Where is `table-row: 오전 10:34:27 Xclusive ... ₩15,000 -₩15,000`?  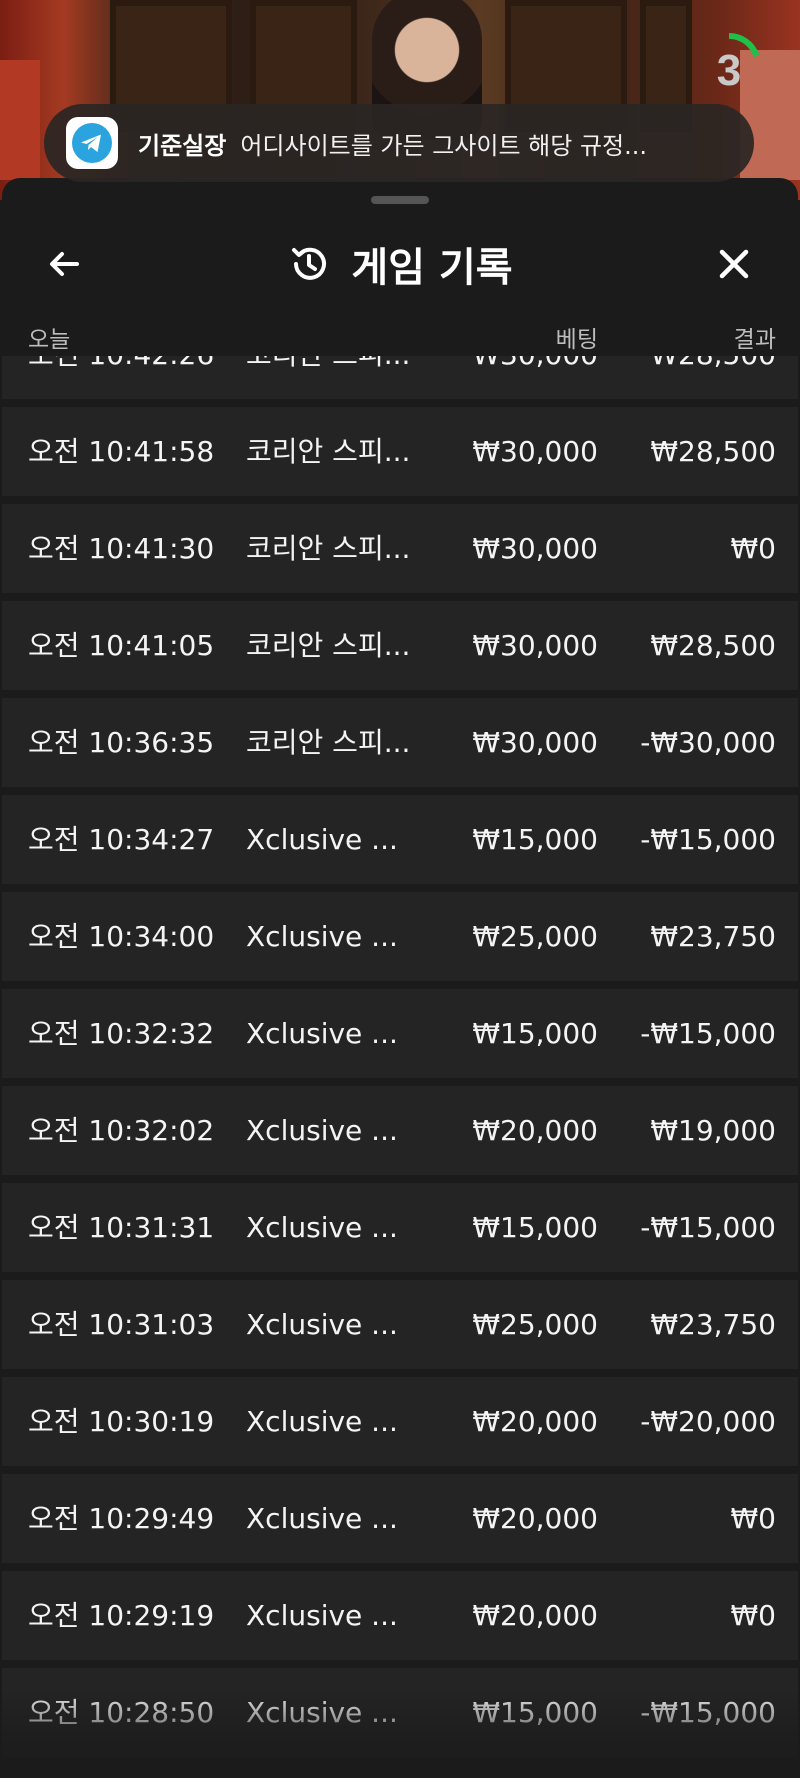 table-row: 오전 10:34:27 Xclusive ... ₩15,000 -₩15,000 is located at coordinates (400, 839).